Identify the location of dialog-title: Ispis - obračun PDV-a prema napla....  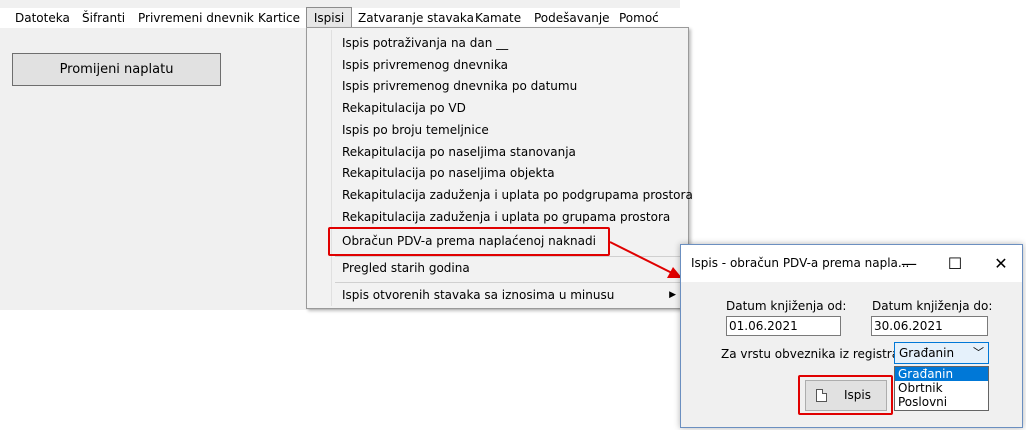
(800, 263).